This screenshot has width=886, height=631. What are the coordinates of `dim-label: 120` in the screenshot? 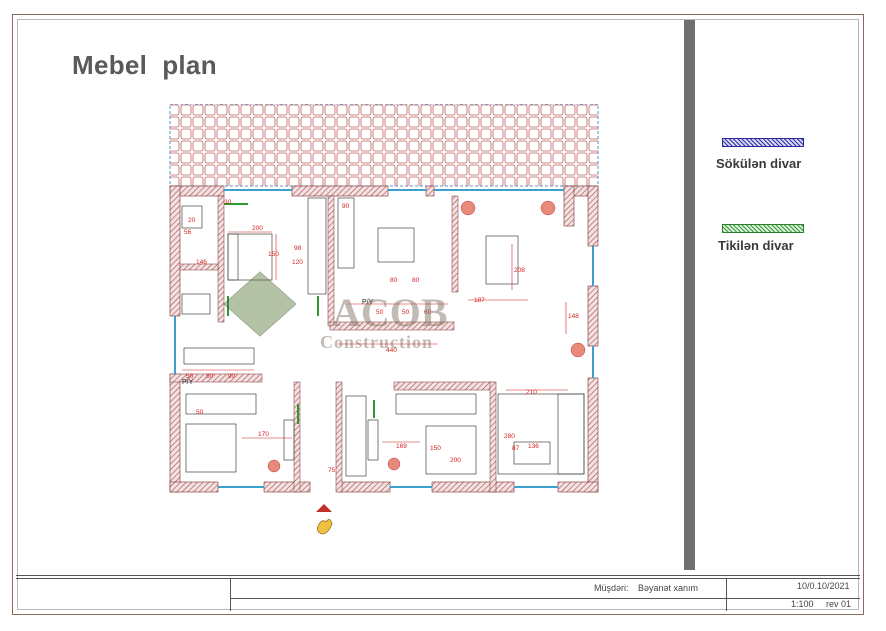 It's located at (297, 262).